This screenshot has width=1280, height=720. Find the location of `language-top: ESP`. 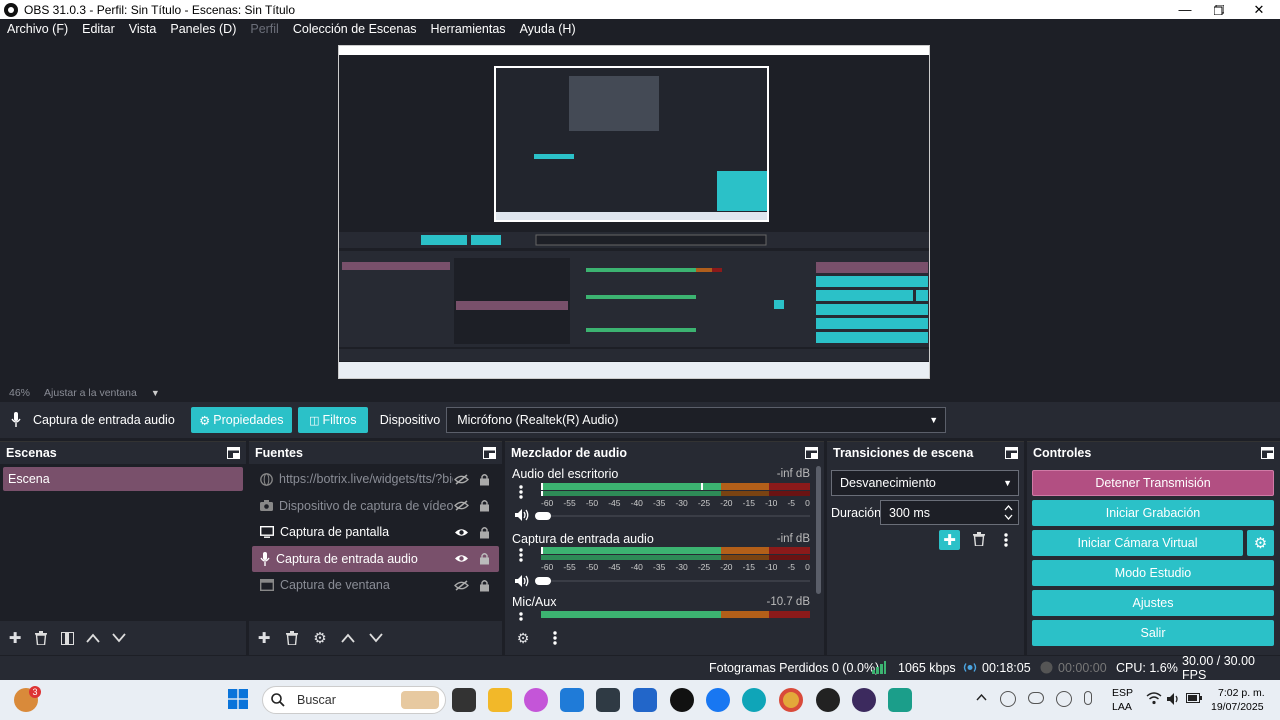

language-top: ESP is located at coordinates (1122, 693).